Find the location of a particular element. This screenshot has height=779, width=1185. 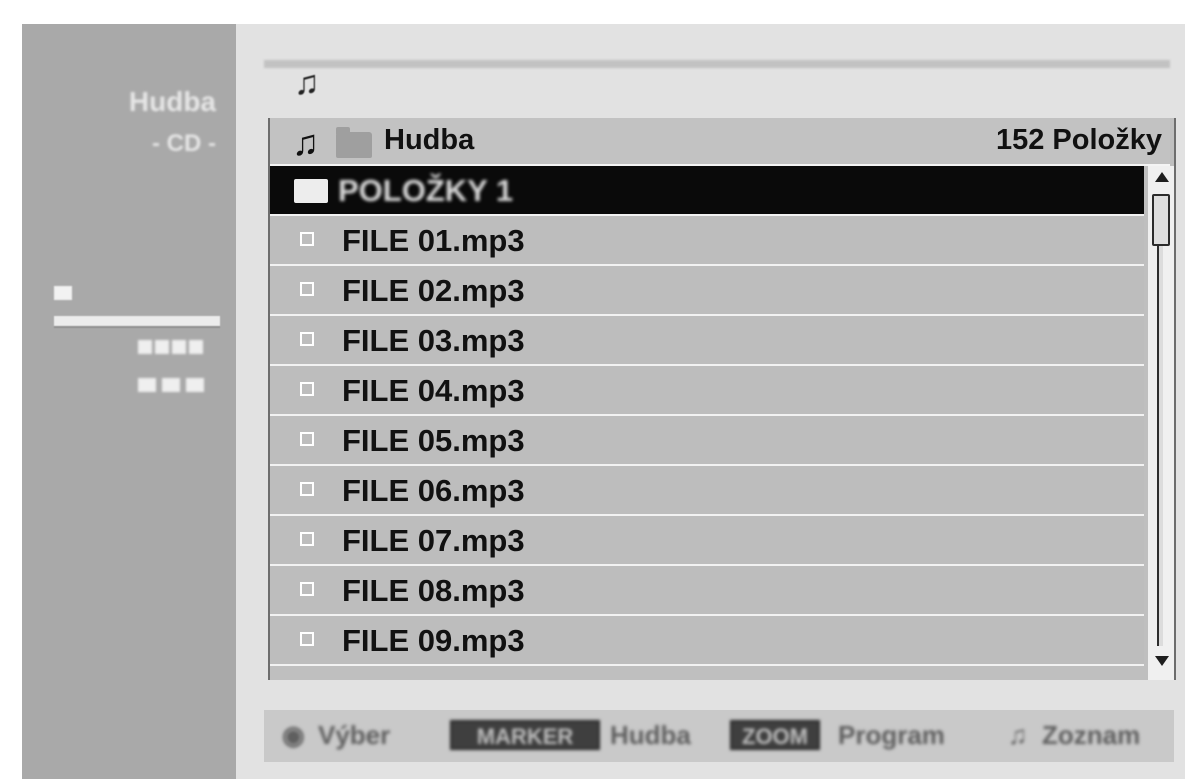

transport-controls is located at coordinates (183, 387).